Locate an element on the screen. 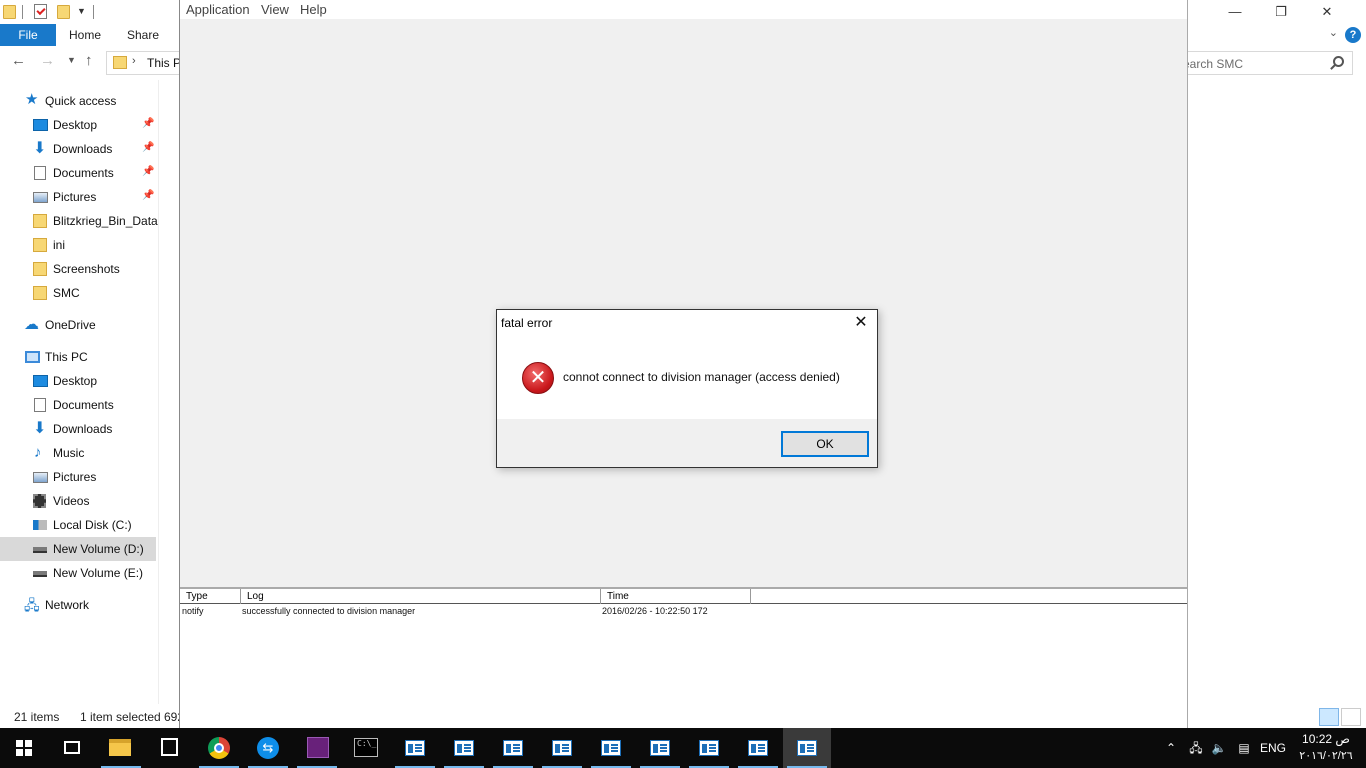  nav-drive-e: New Volume (E:) is located at coordinates (78, 573).